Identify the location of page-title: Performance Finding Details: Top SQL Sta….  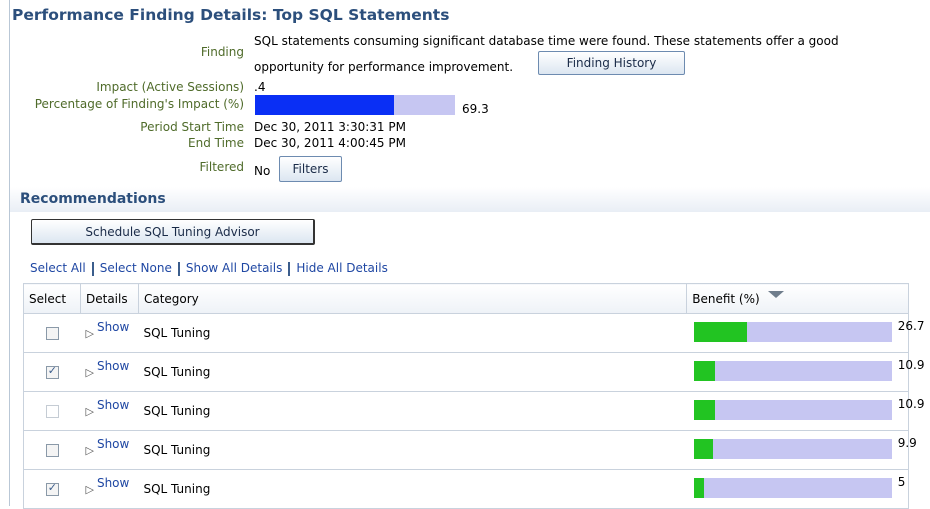
(231, 15).